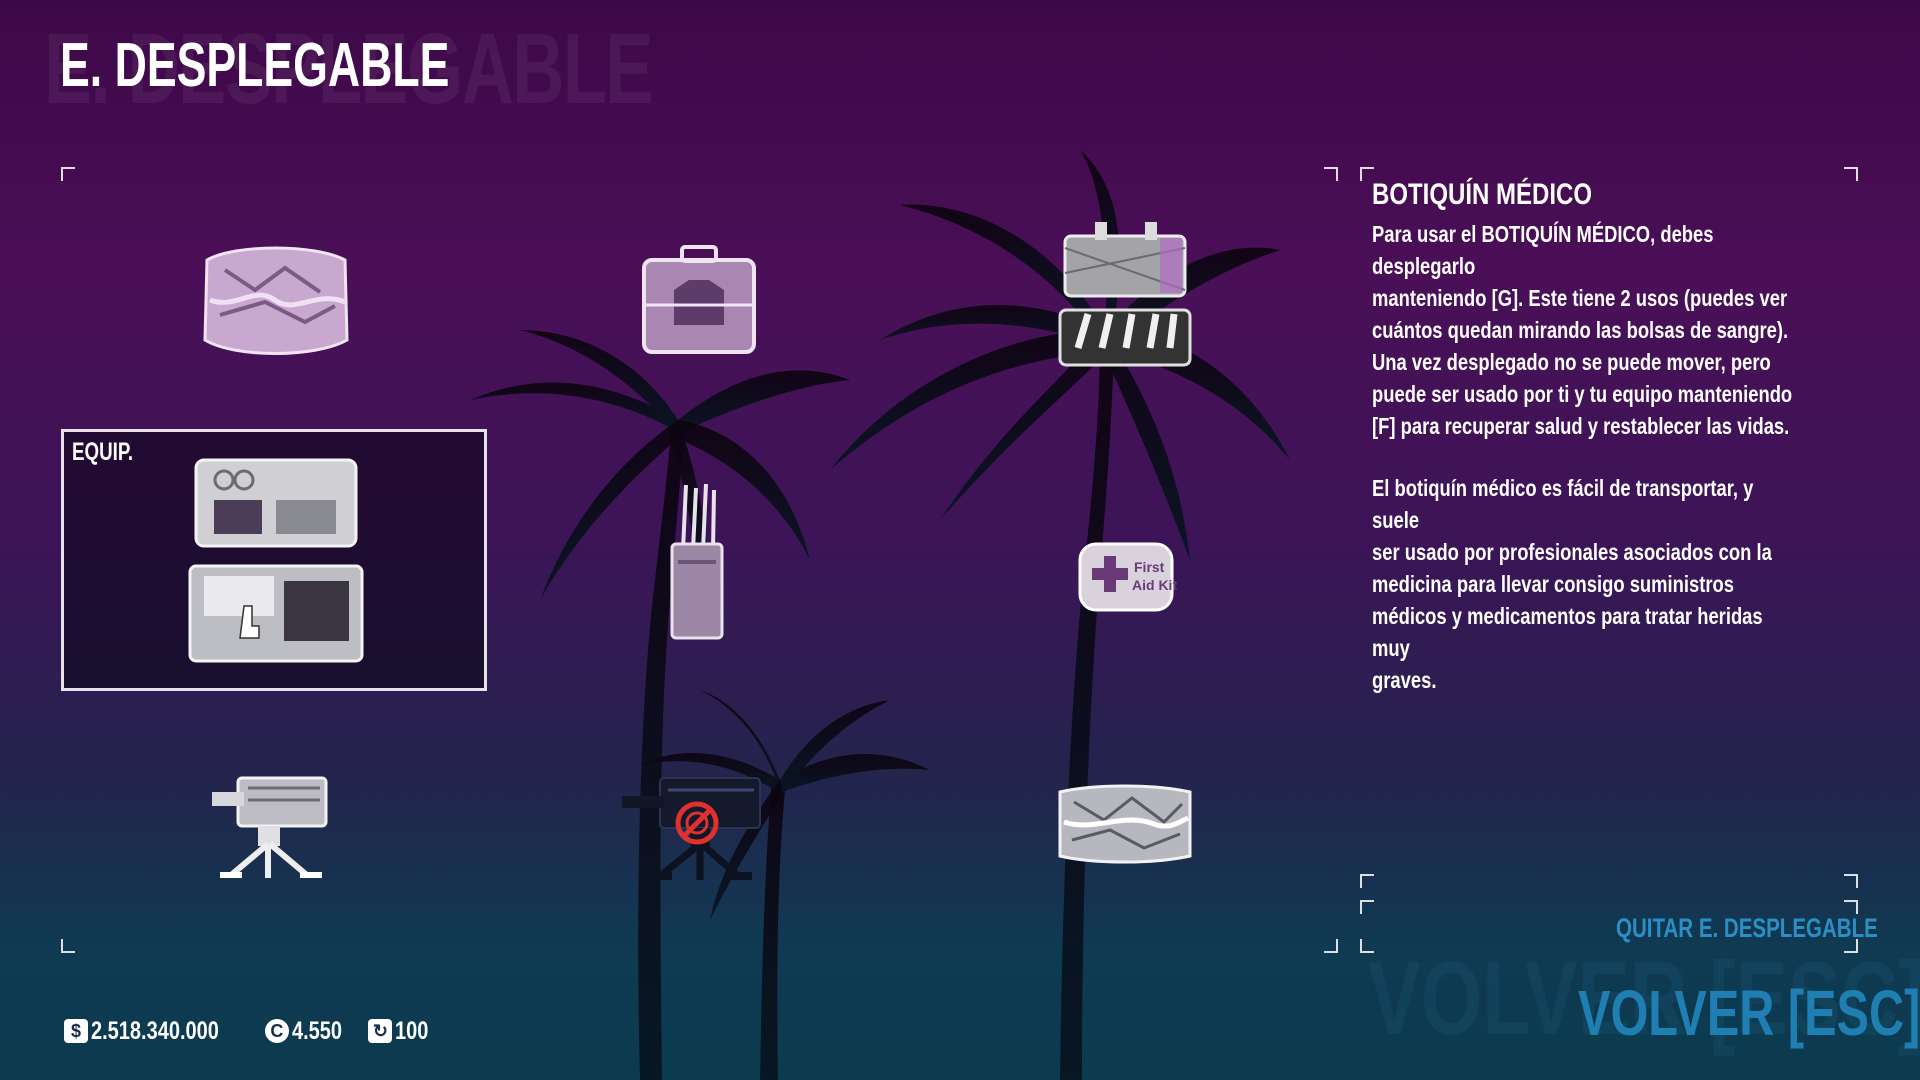  Describe the element at coordinates (1154, 585) in the screenshot. I see `svg-text: Aid Kit` at that location.